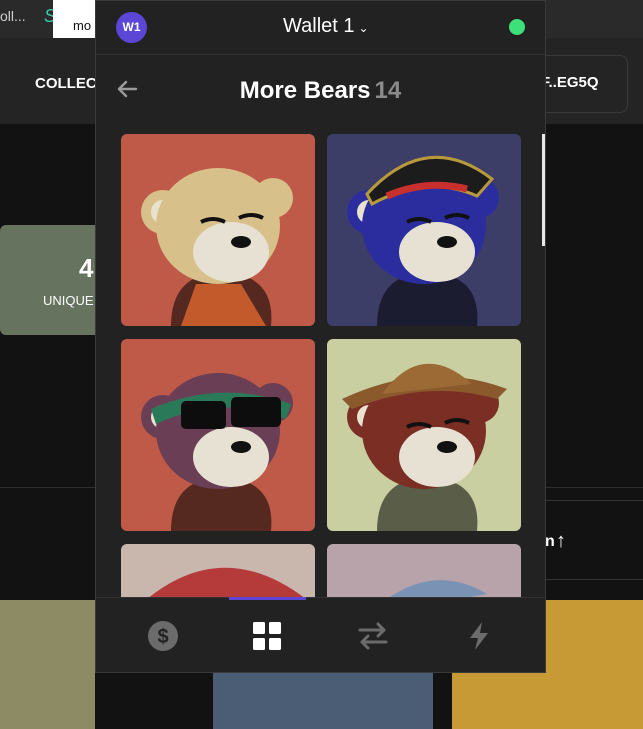 Image resolution: width=643 pixels, height=729 pixels. I want to click on collection-title: More Bears 14, so click(320, 91).